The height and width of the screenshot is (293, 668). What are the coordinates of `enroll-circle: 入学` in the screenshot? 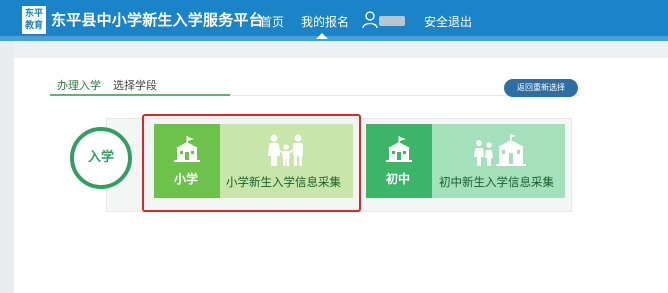 It's located at (101, 158).